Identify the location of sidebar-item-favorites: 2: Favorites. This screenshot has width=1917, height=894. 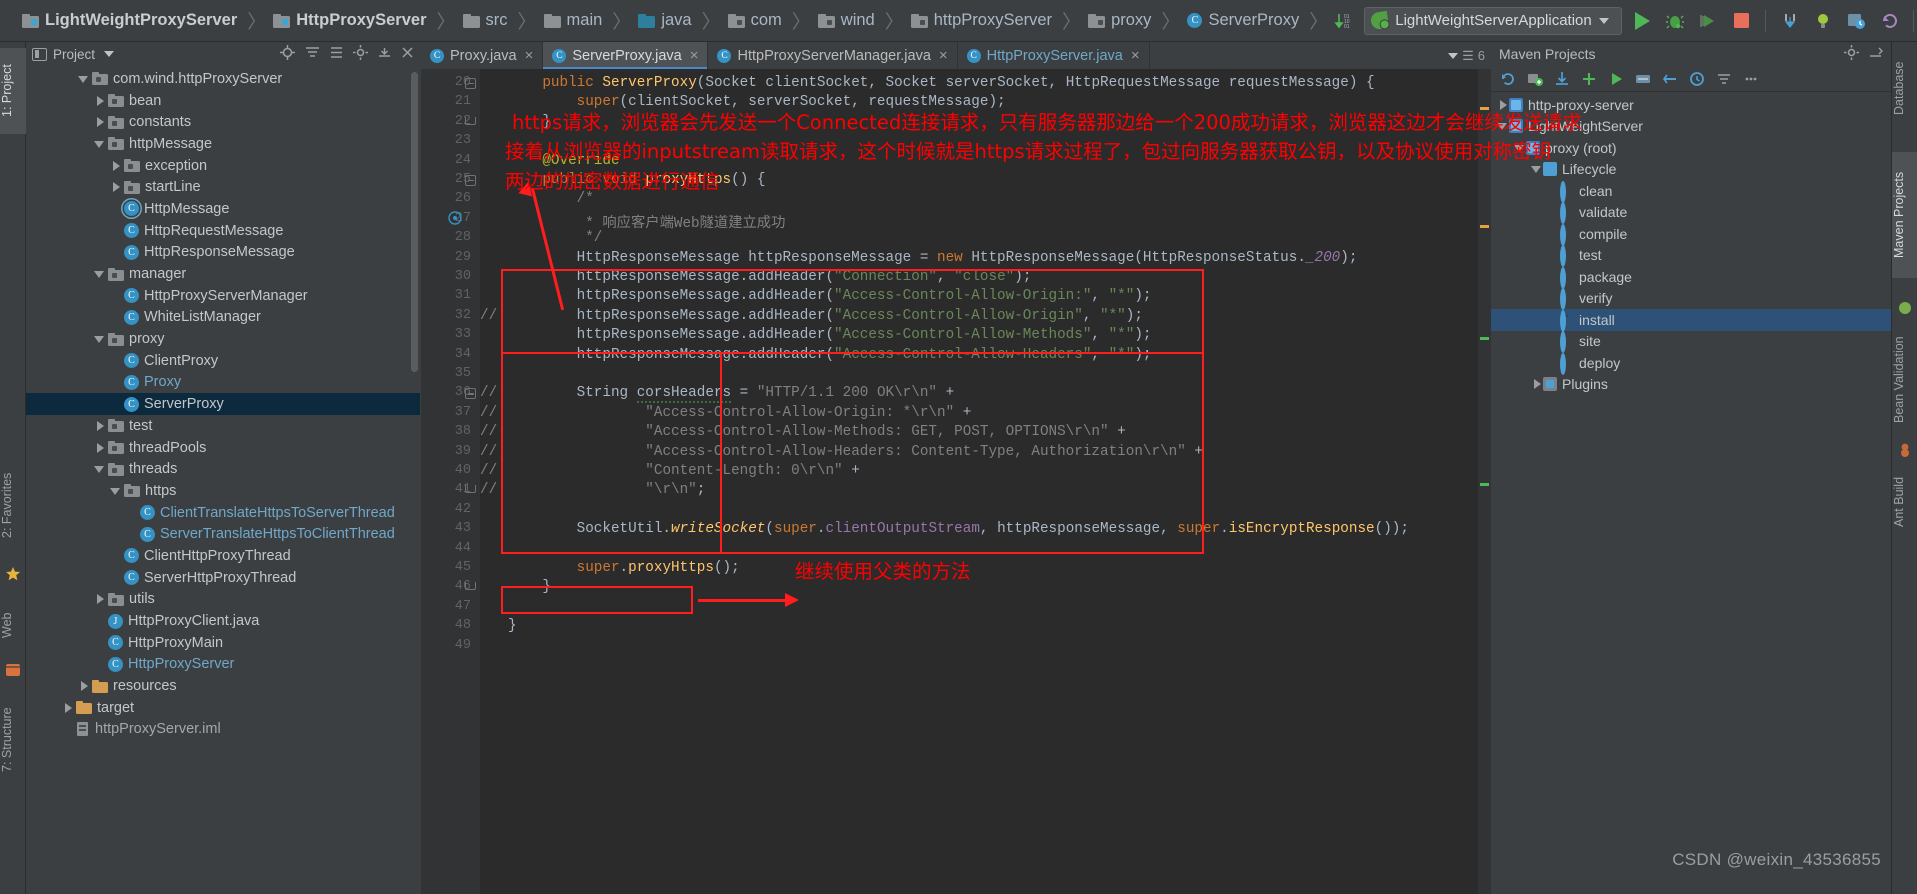
(13, 505).